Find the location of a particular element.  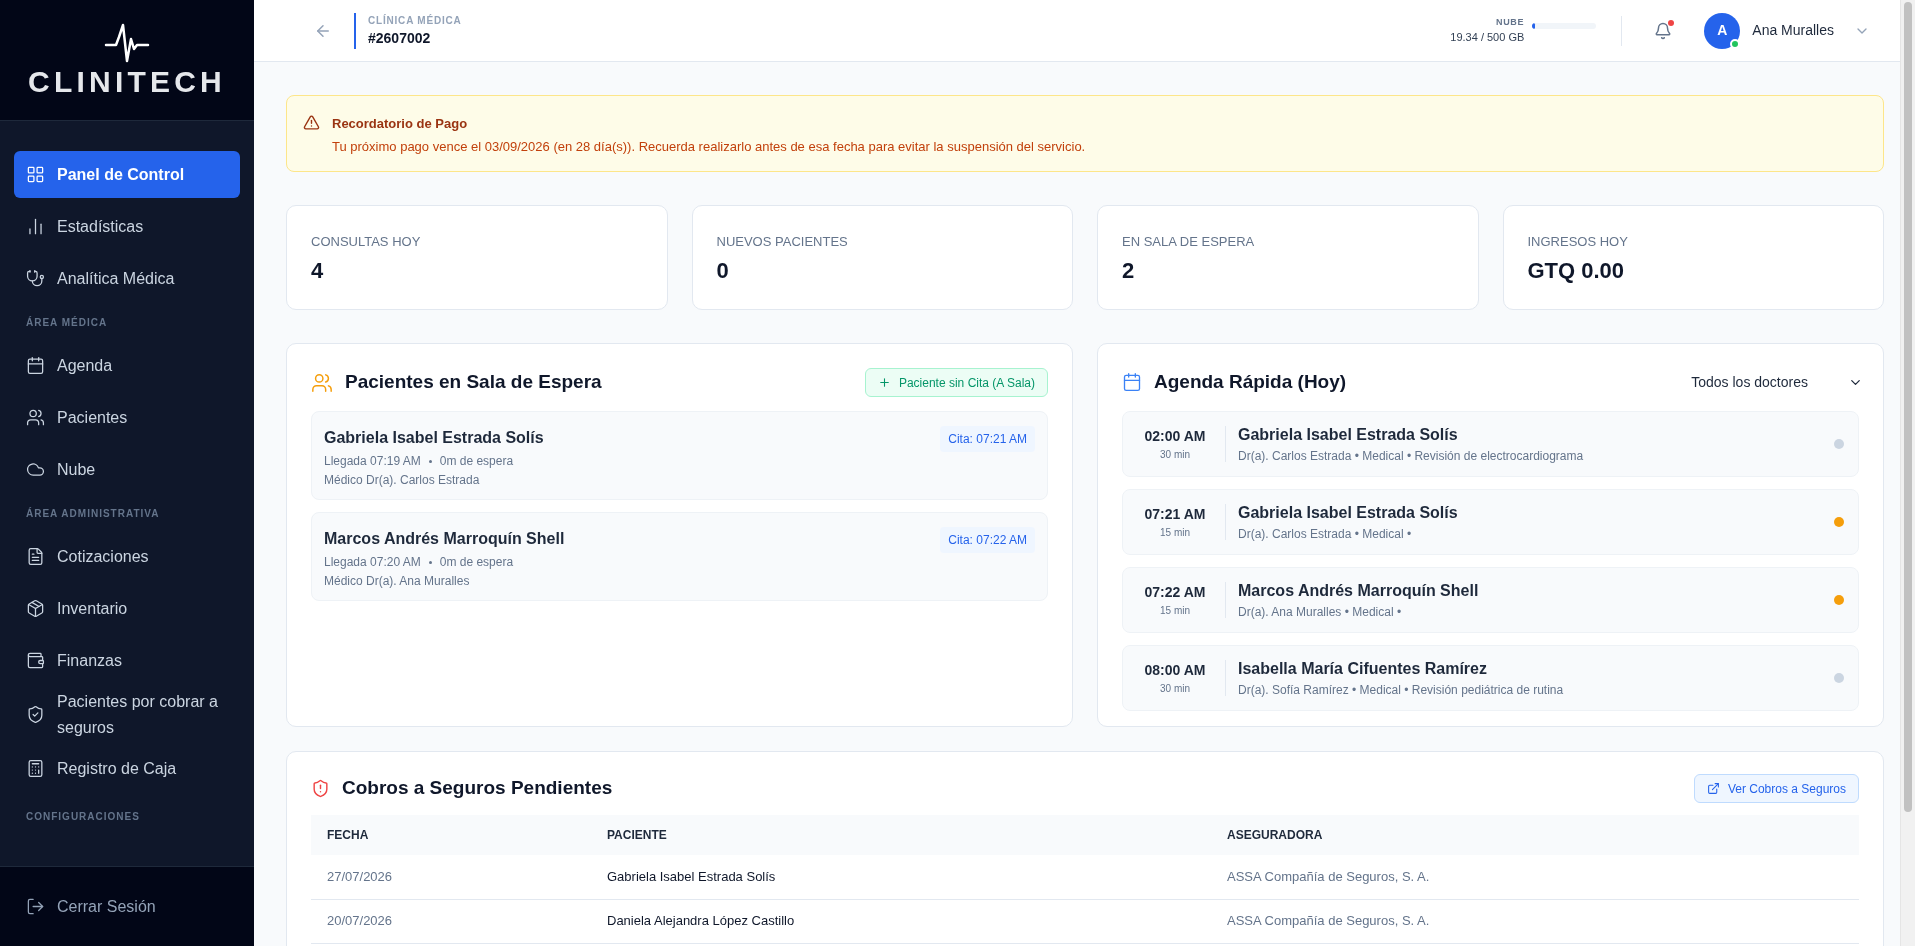

stat-value: 2 is located at coordinates (1129, 270).